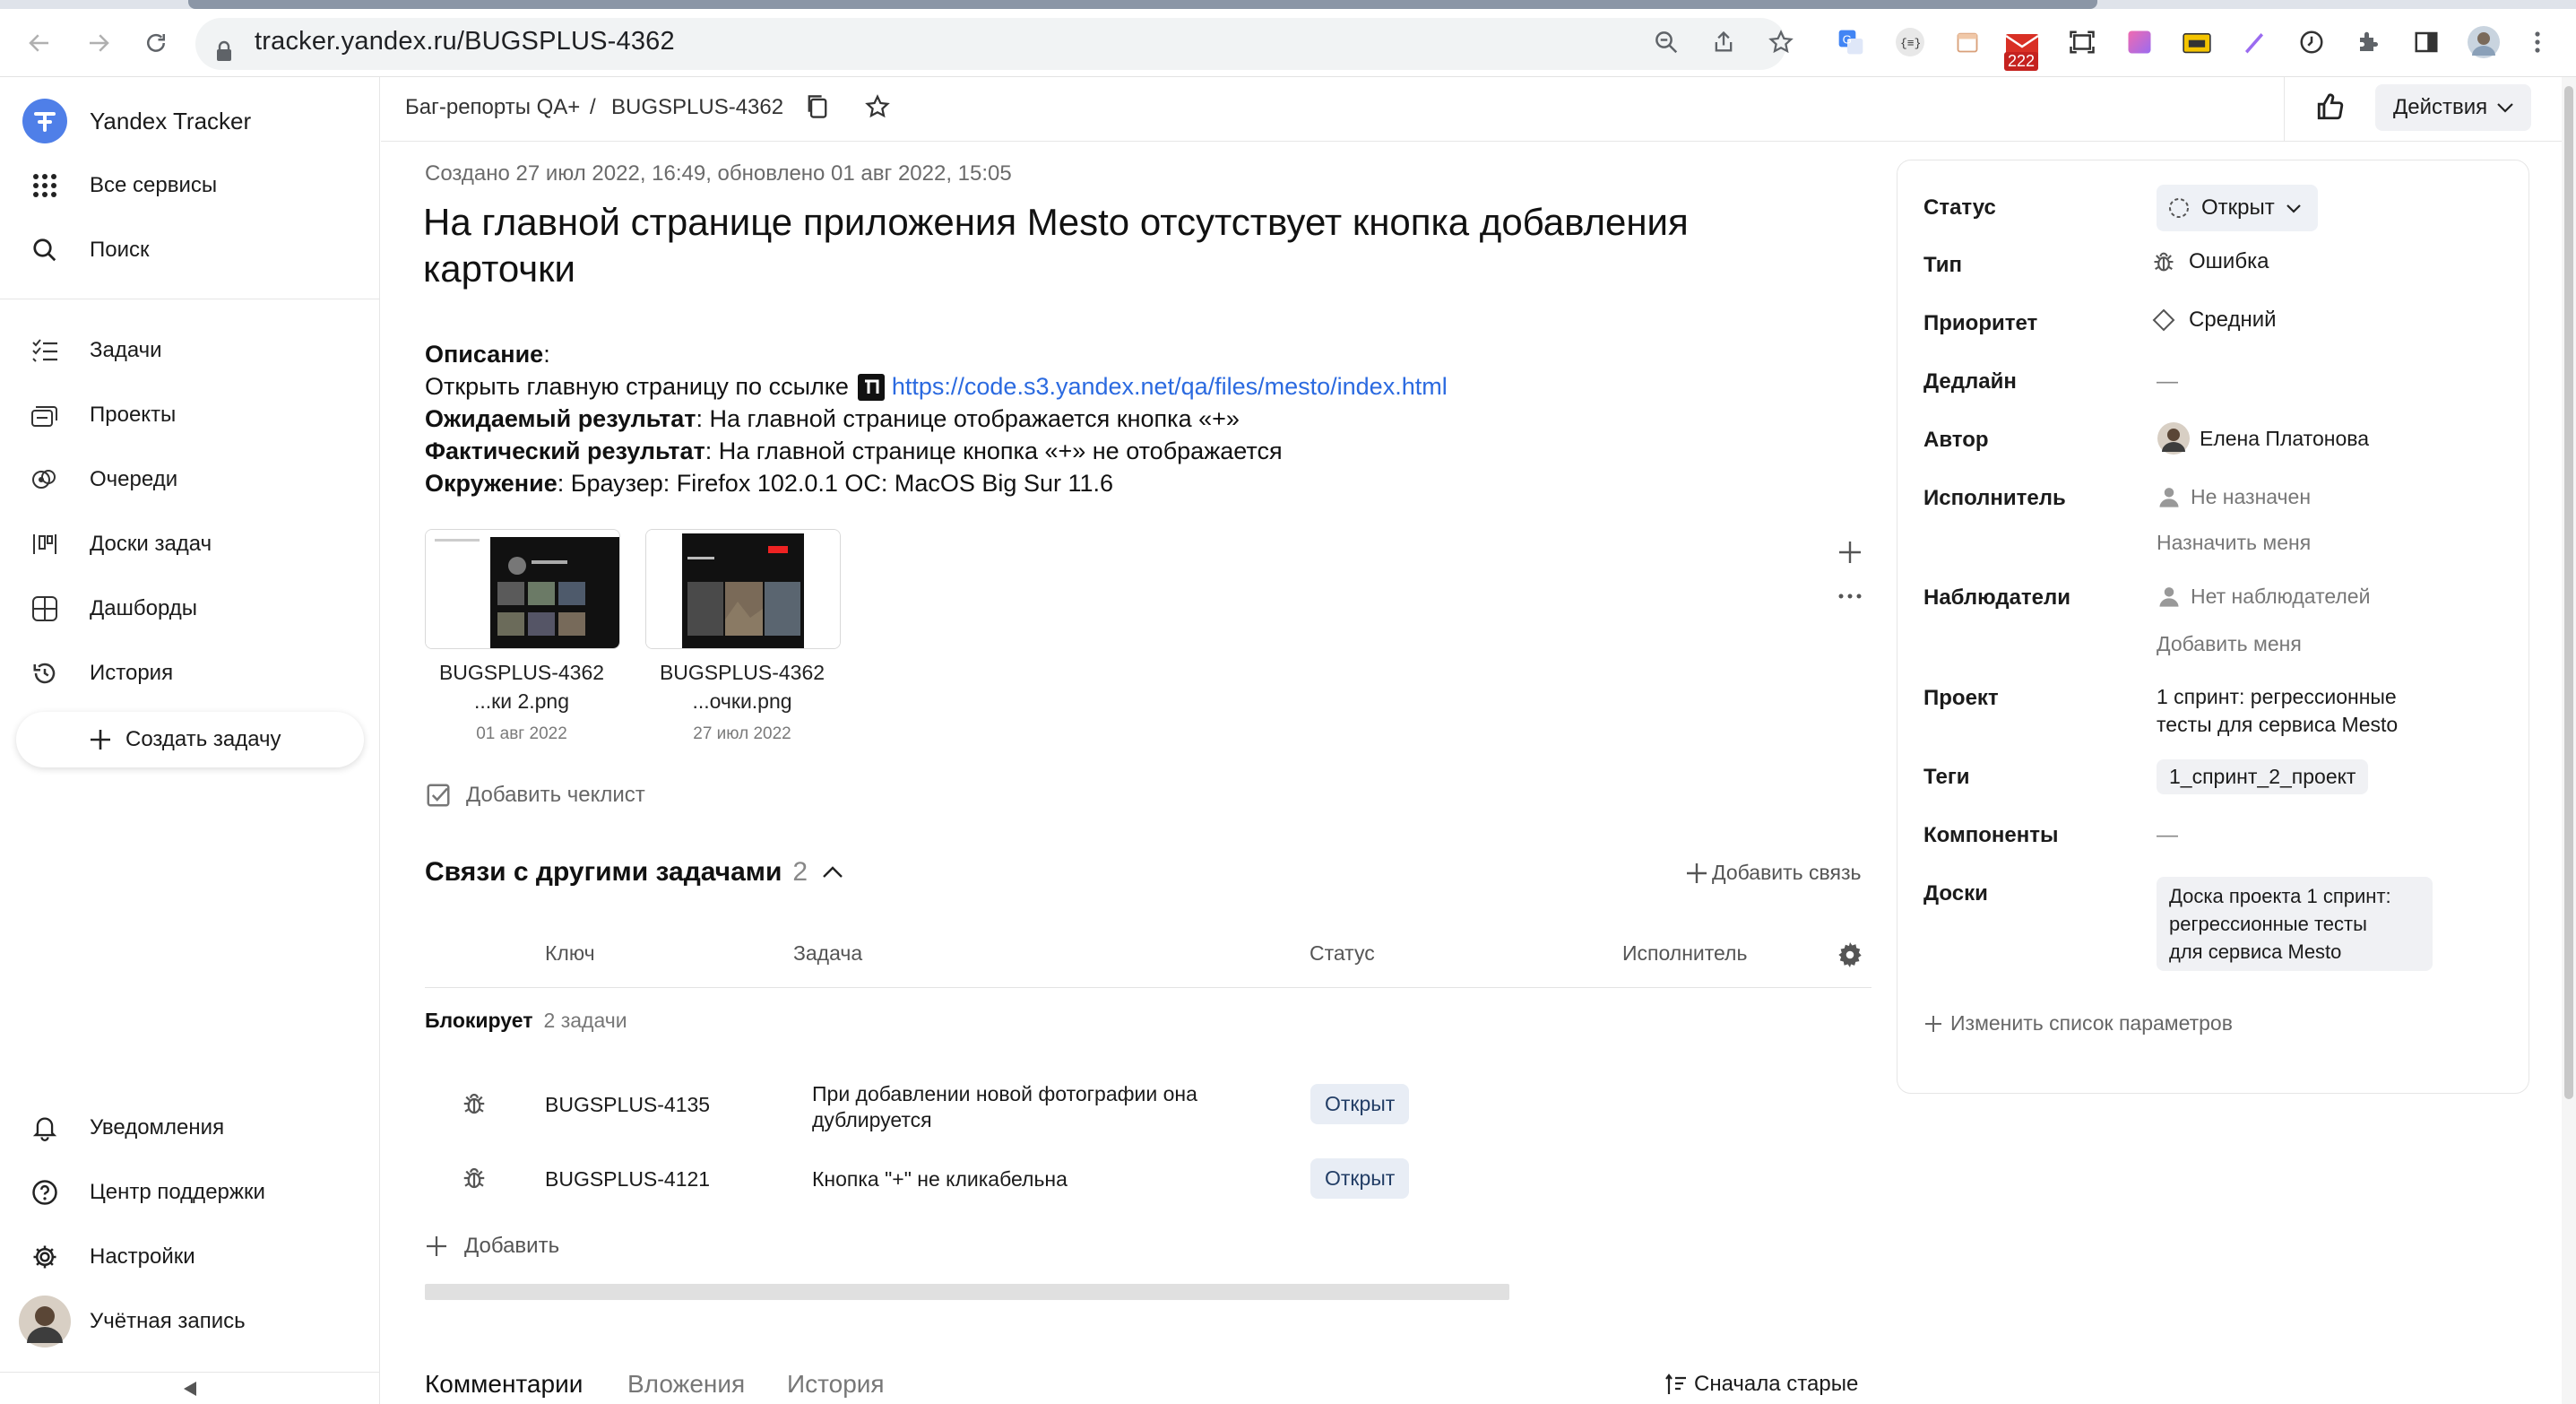 Image resolution: width=2576 pixels, height=1404 pixels. Describe the element at coordinates (1967, 42) in the screenshot. I see `calendar-extension-icon` at that location.